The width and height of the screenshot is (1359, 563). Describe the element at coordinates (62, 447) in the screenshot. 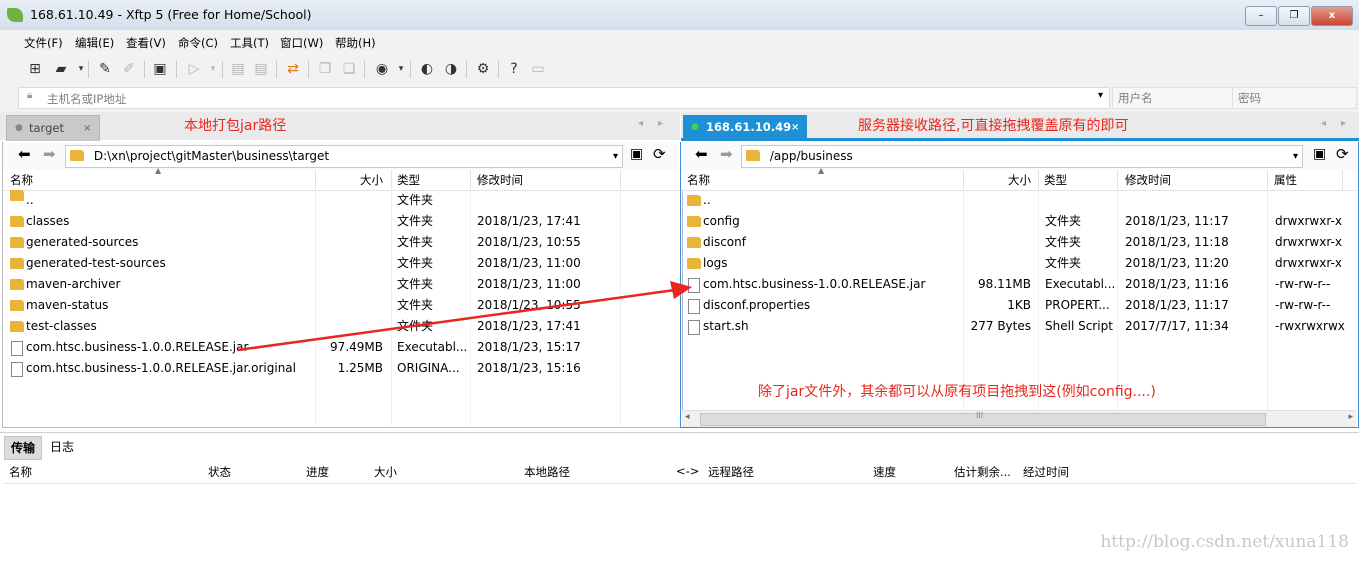

I see `tab-log: 日志` at that location.